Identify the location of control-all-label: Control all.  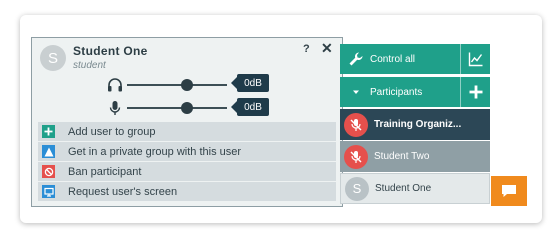
(393, 59).